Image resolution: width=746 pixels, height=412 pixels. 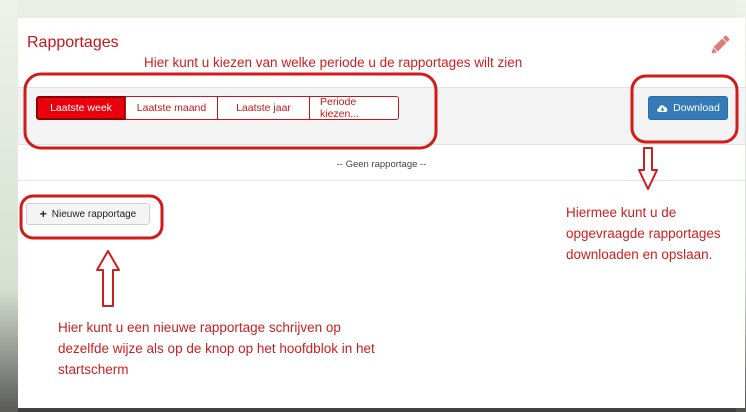 What do you see at coordinates (720, 45) in the screenshot?
I see `pencil-icon` at bounding box center [720, 45].